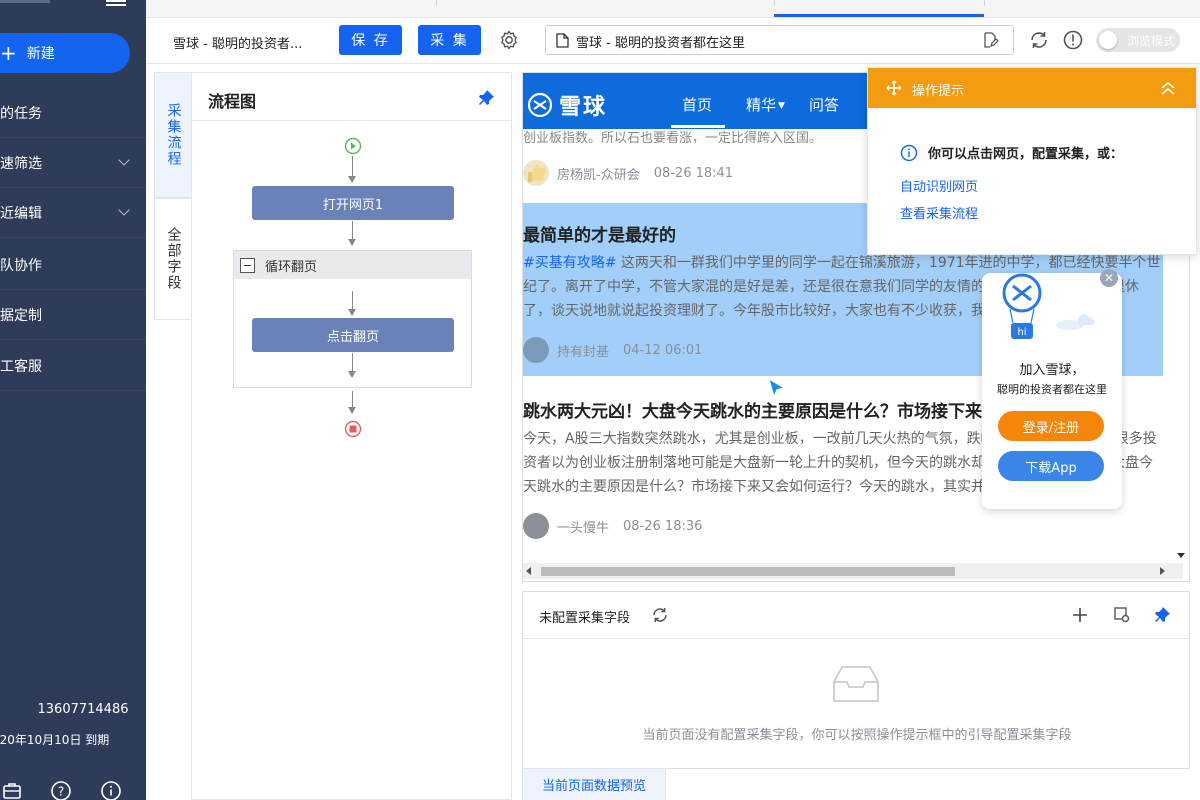 Image resolution: width=1200 pixels, height=800 pixels. I want to click on nav-qa: 问答, so click(824, 104).